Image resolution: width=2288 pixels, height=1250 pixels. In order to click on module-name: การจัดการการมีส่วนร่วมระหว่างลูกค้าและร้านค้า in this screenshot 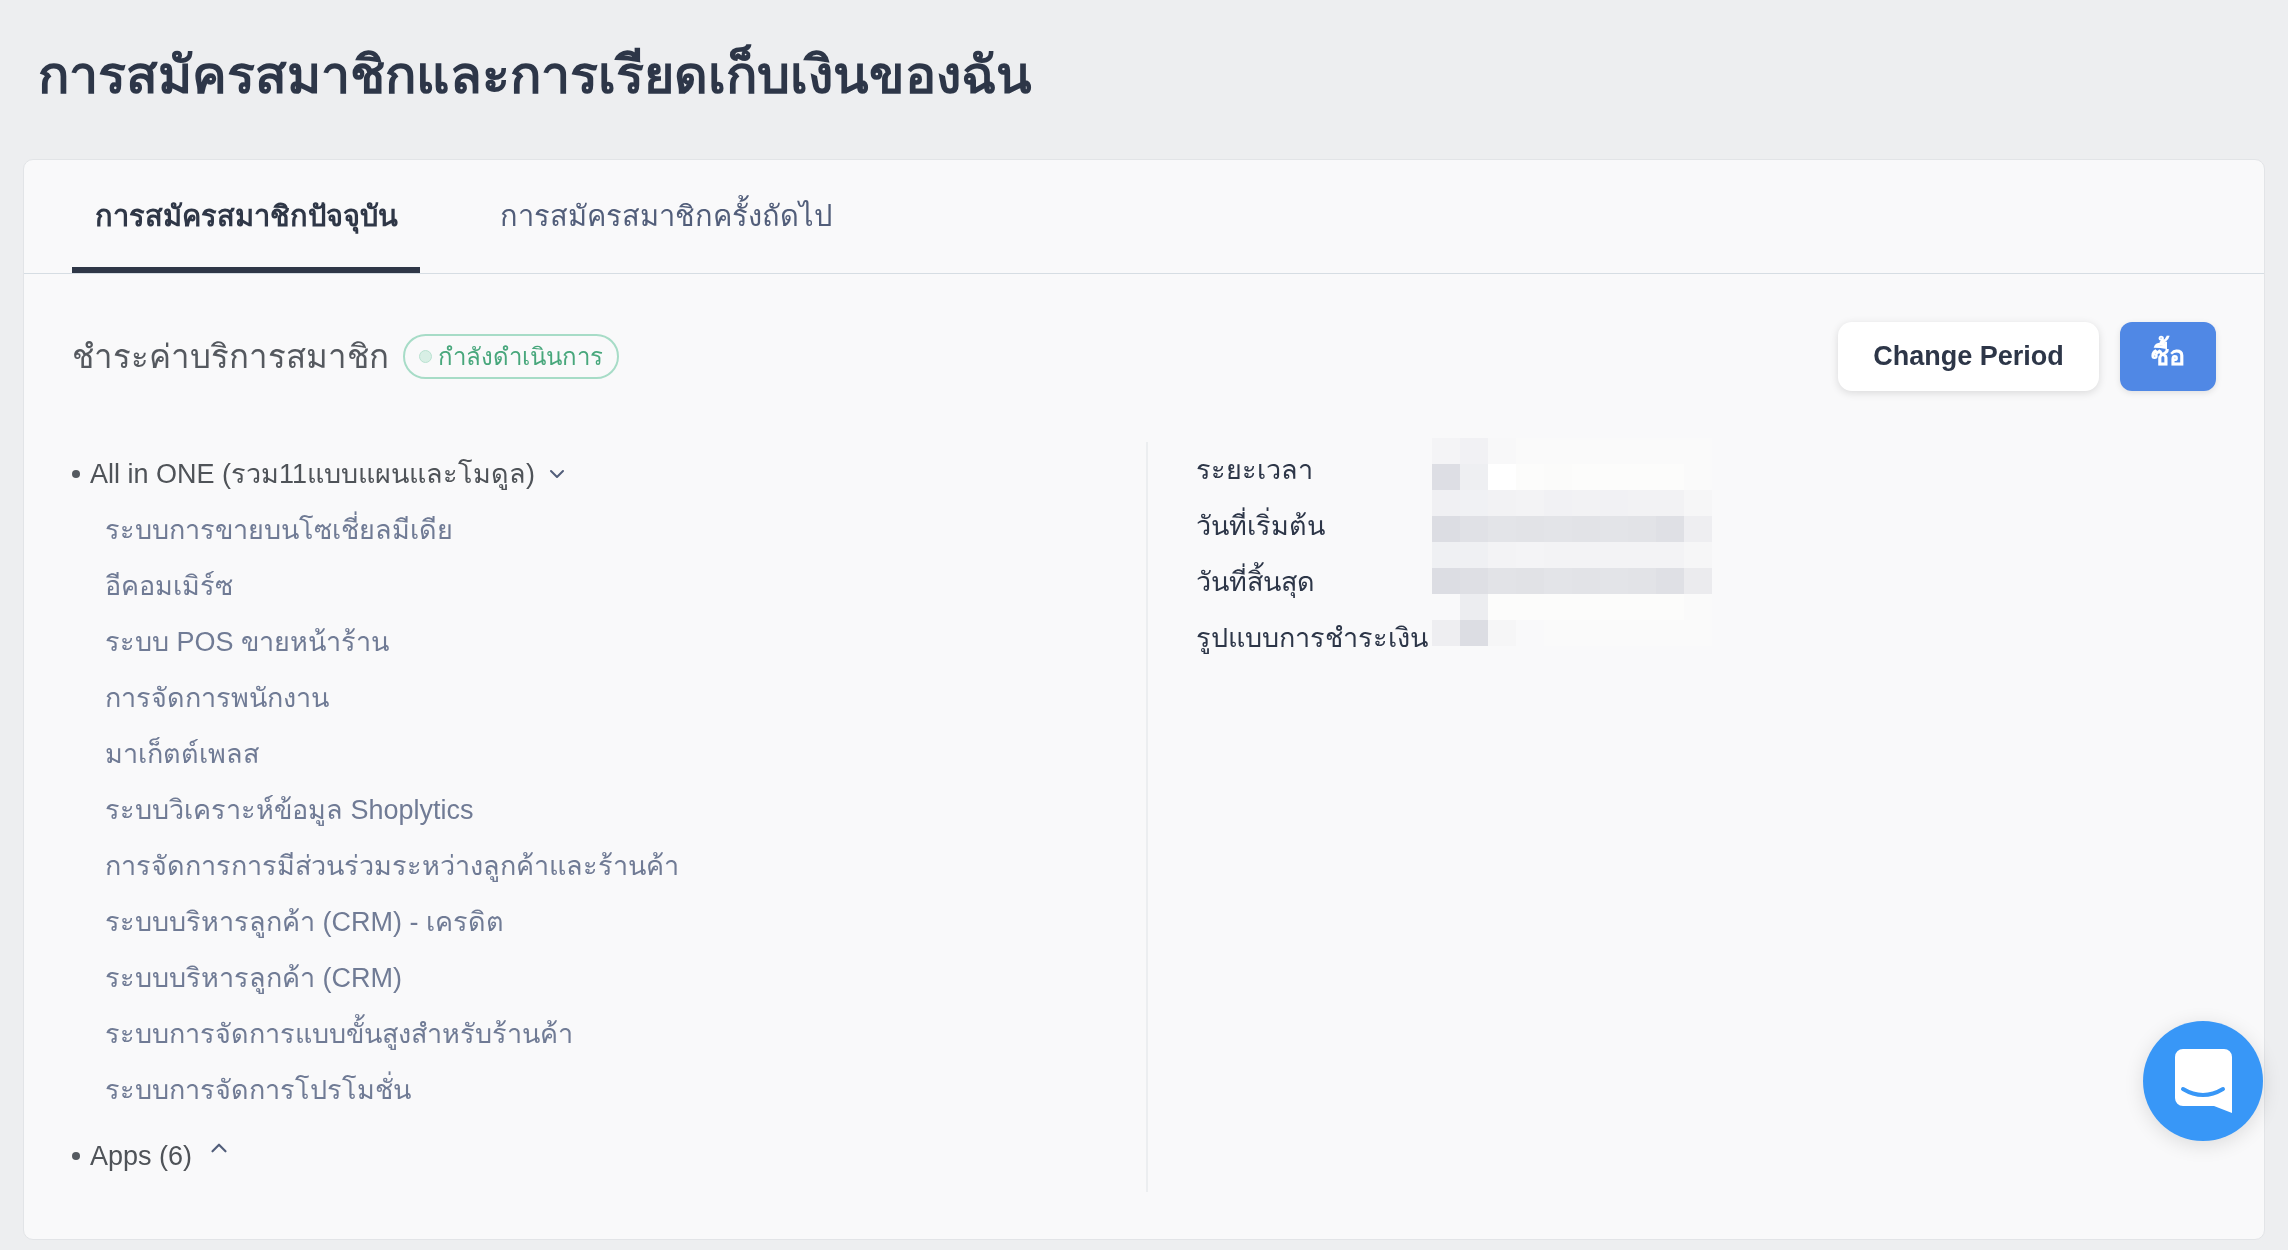, I will do `click(392, 866)`.